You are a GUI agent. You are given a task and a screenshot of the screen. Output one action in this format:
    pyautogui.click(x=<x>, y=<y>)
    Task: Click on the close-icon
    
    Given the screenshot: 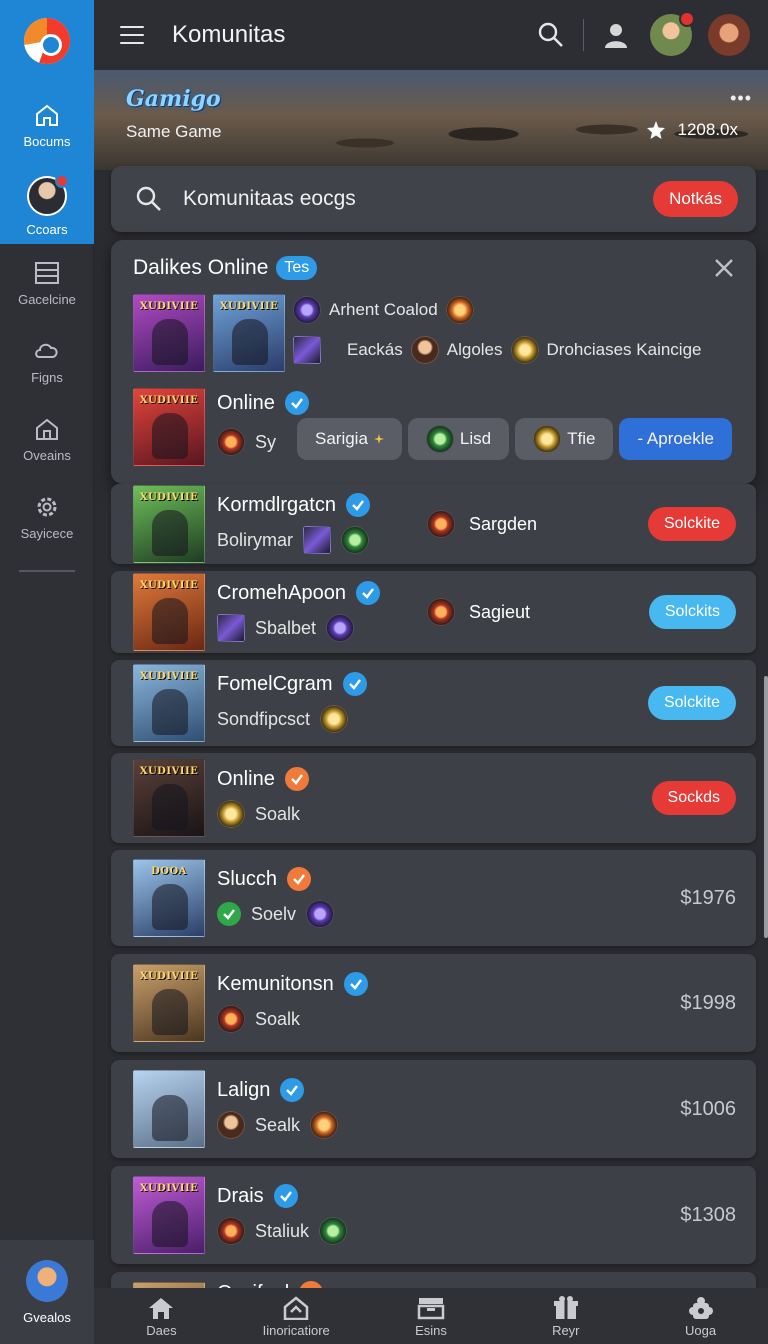 What is the action you would take?
    pyautogui.click(x=724, y=268)
    